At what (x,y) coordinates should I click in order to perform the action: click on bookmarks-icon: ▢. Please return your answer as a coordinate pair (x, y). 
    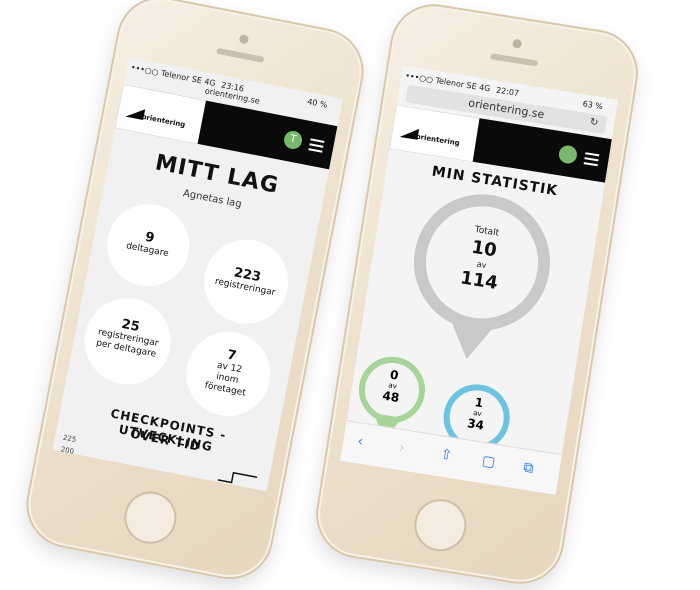
    Looking at the image, I should click on (489, 462).